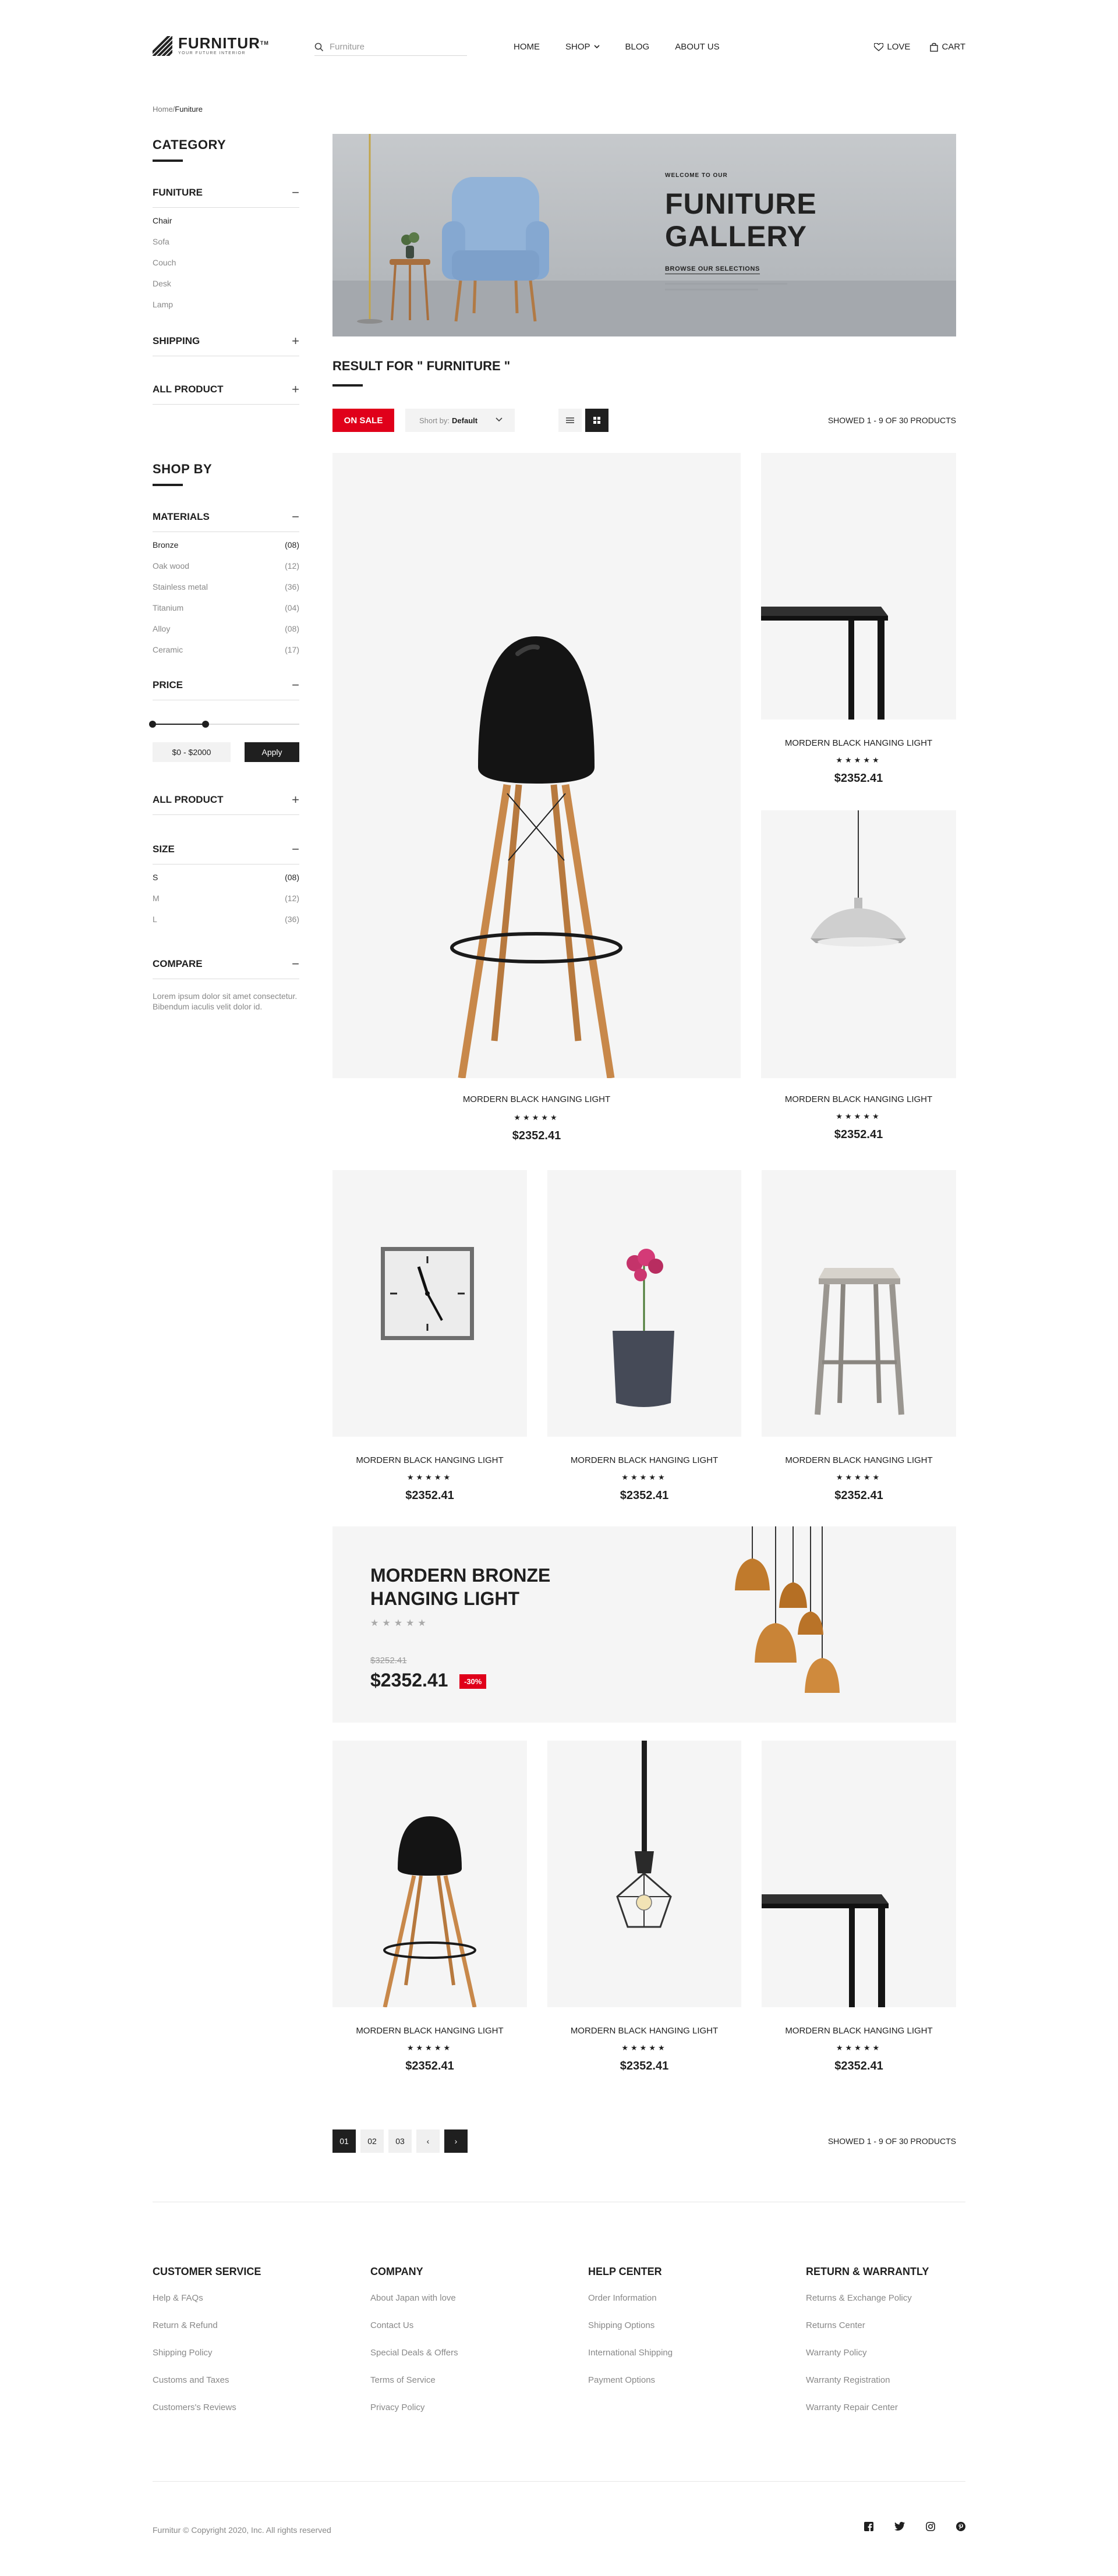  I want to click on logo: FURNITURTM YOUR FUTURE INTERIOR, so click(211, 46).